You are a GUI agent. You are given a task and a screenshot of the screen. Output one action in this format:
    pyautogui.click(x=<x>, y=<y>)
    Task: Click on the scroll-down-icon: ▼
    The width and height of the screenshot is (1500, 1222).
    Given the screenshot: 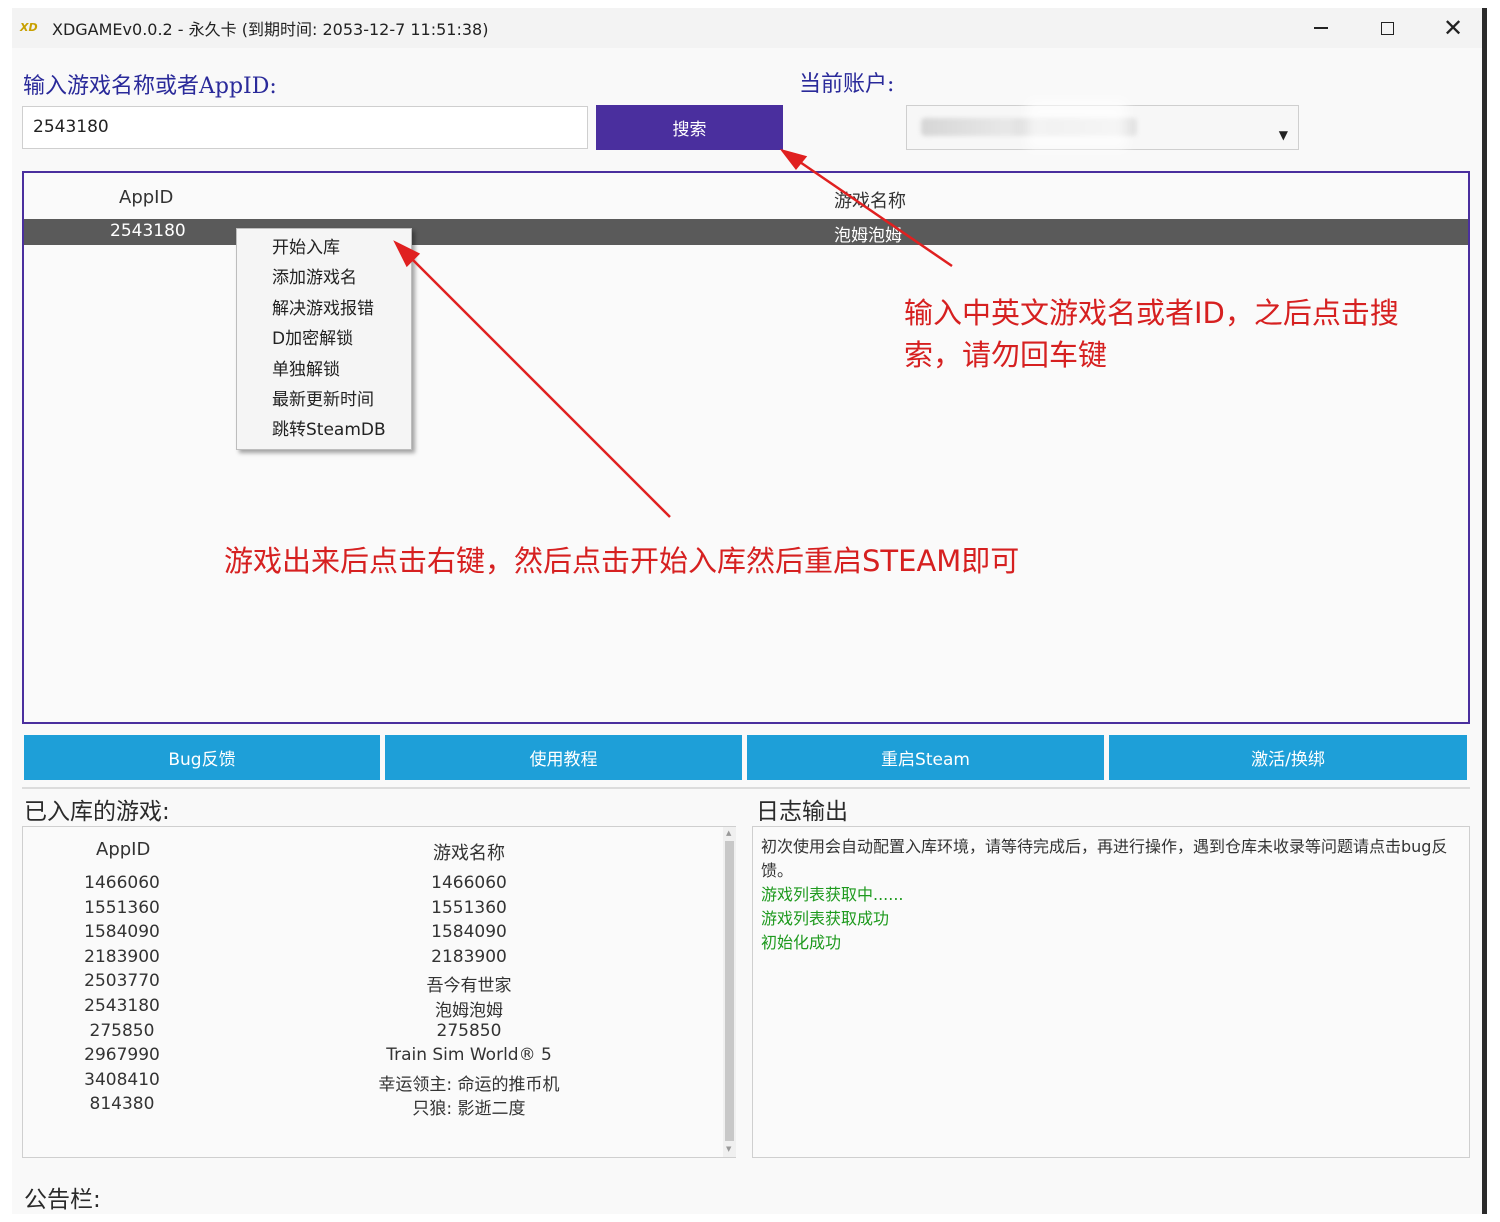 What is the action you would take?
    pyautogui.click(x=728, y=1149)
    